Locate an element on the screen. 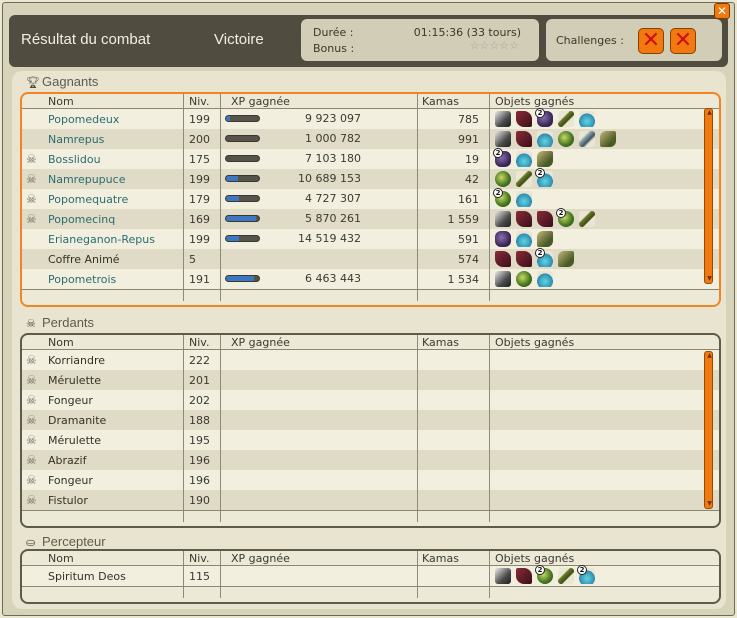  player-name: Namrepupuce is located at coordinates (86, 179).